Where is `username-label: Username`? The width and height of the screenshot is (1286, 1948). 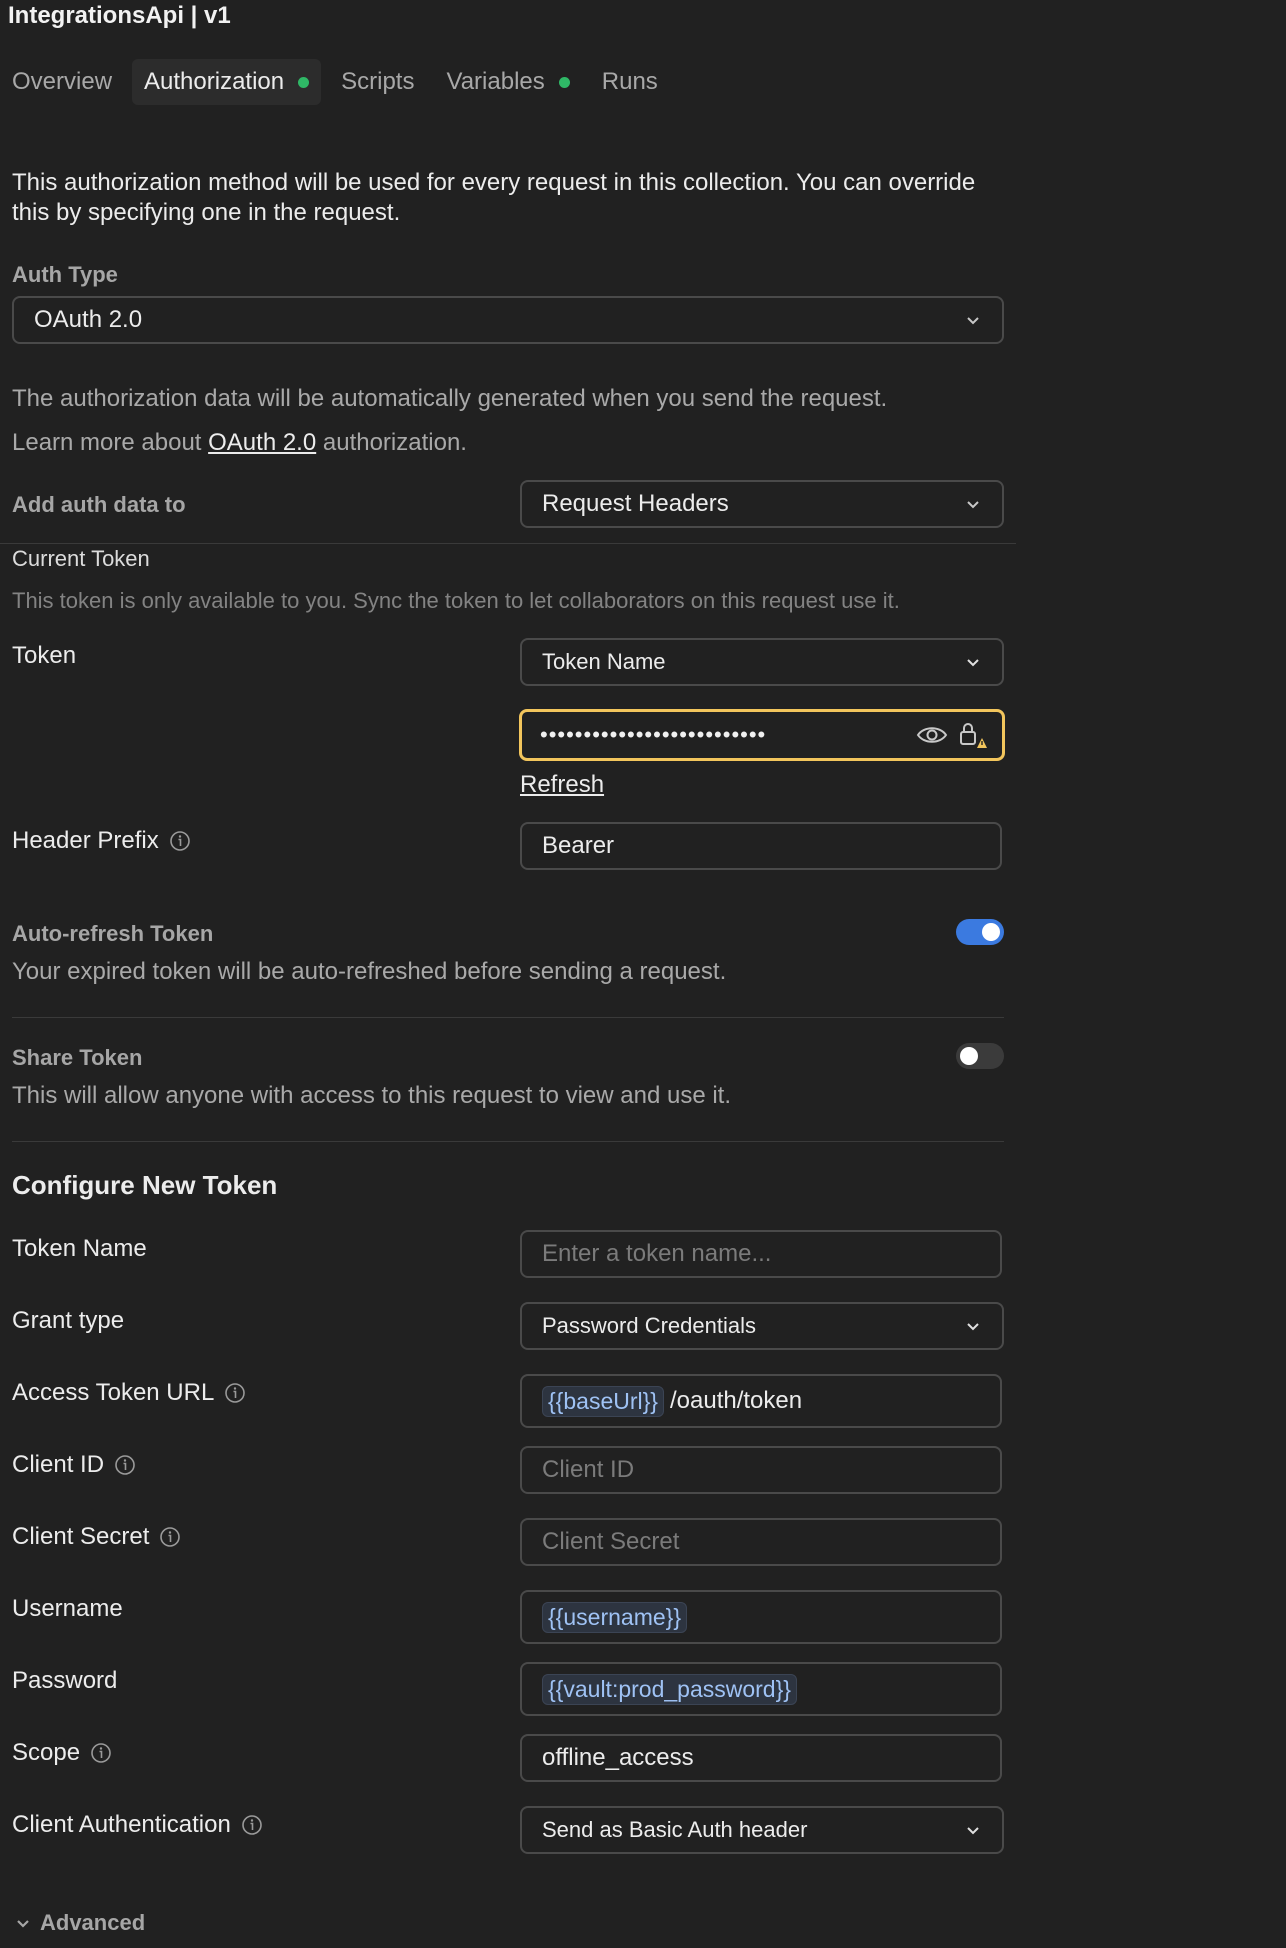 username-label: Username is located at coordinates (67, 1609).